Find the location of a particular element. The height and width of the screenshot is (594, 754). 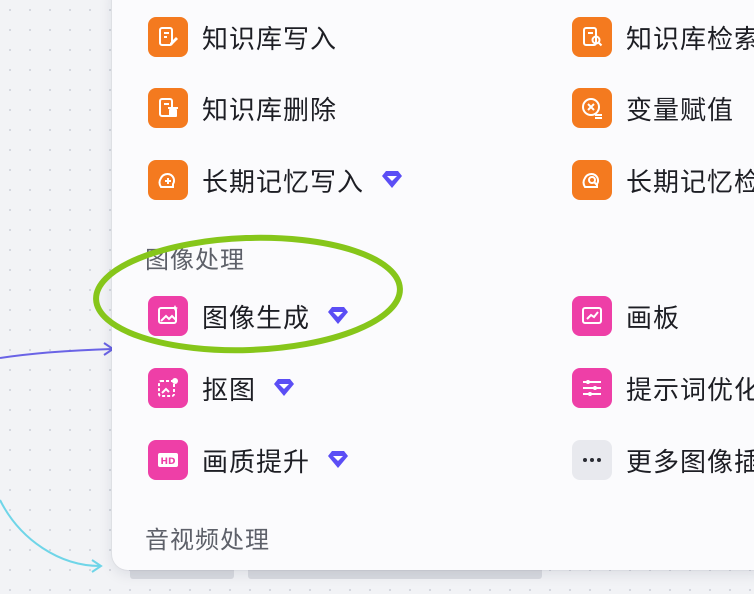

hd-upscale-icon: HD is located at coordinates (168, 460).